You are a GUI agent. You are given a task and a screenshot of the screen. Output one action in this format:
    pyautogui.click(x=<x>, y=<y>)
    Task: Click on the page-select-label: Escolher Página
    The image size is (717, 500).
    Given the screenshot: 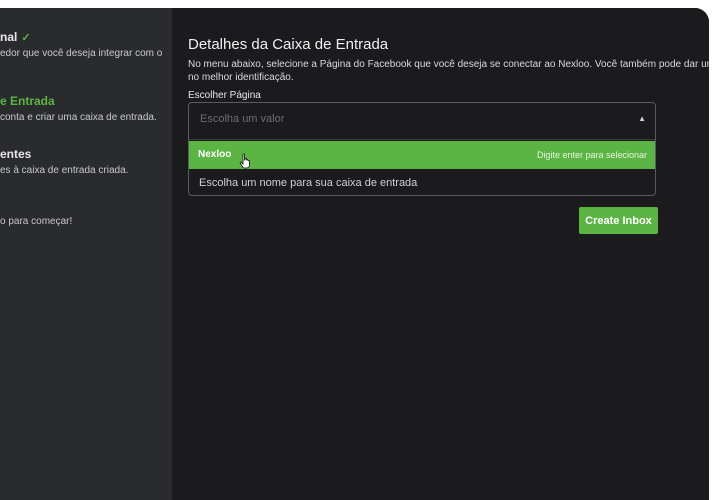 What is the action you would take?
    pyautogui.click(x=224, y=95)
    